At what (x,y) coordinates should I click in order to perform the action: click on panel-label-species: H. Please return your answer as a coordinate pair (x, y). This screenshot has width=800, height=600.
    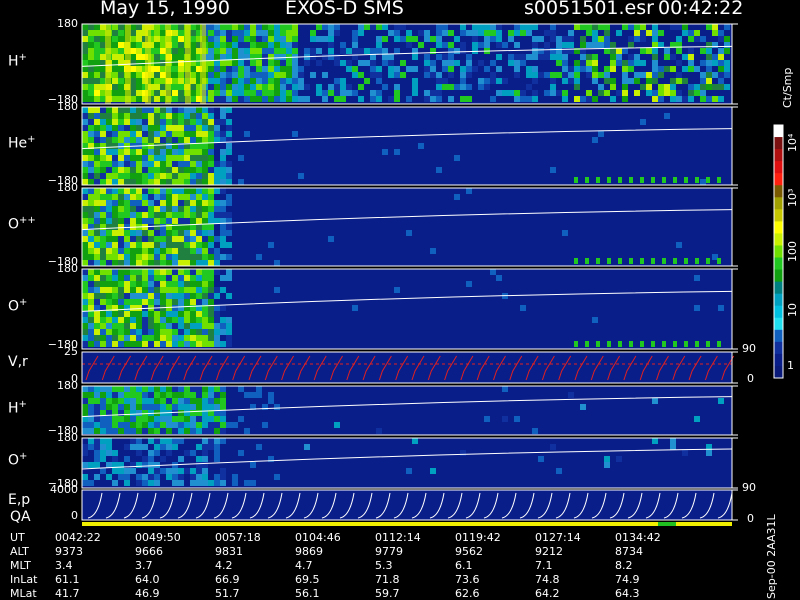
    Looking at the image, I should click on (13, 408).